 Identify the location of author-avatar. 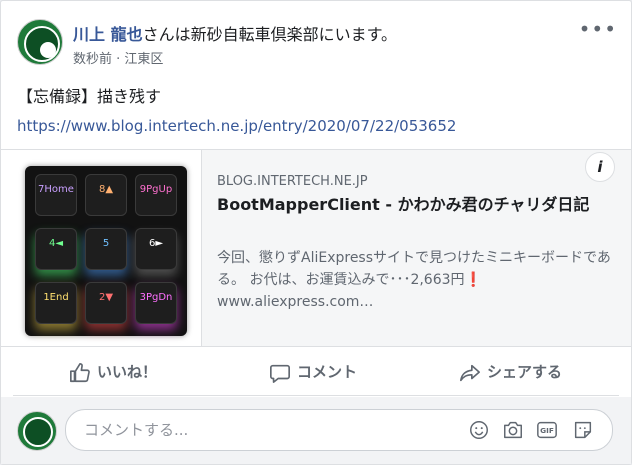
(40, 42).